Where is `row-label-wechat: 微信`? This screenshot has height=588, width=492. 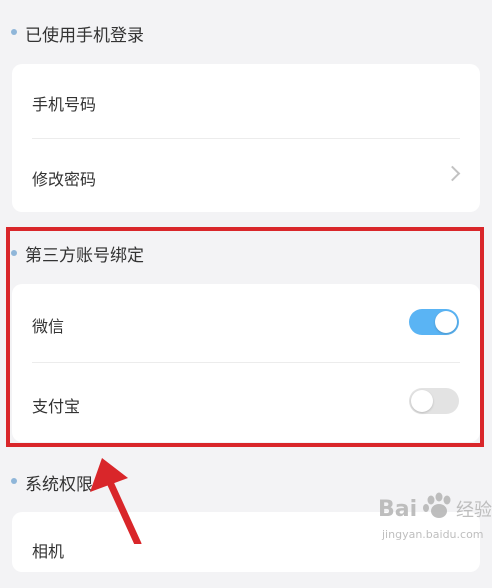 row-label-wechat: 微信 is located at coordinates (48, 326).